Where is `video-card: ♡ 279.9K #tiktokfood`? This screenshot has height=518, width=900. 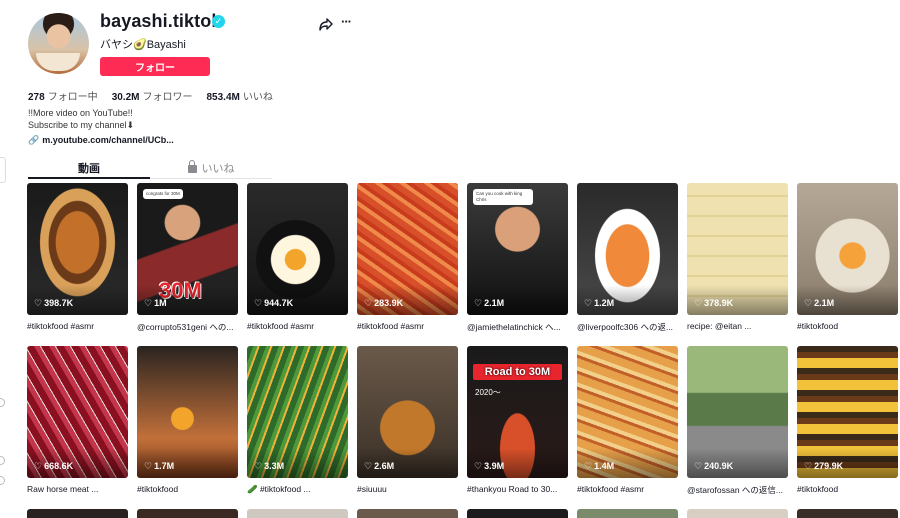
video-card: ♡ 279.9K #tiktokfood is located at coordinates (847, 420).